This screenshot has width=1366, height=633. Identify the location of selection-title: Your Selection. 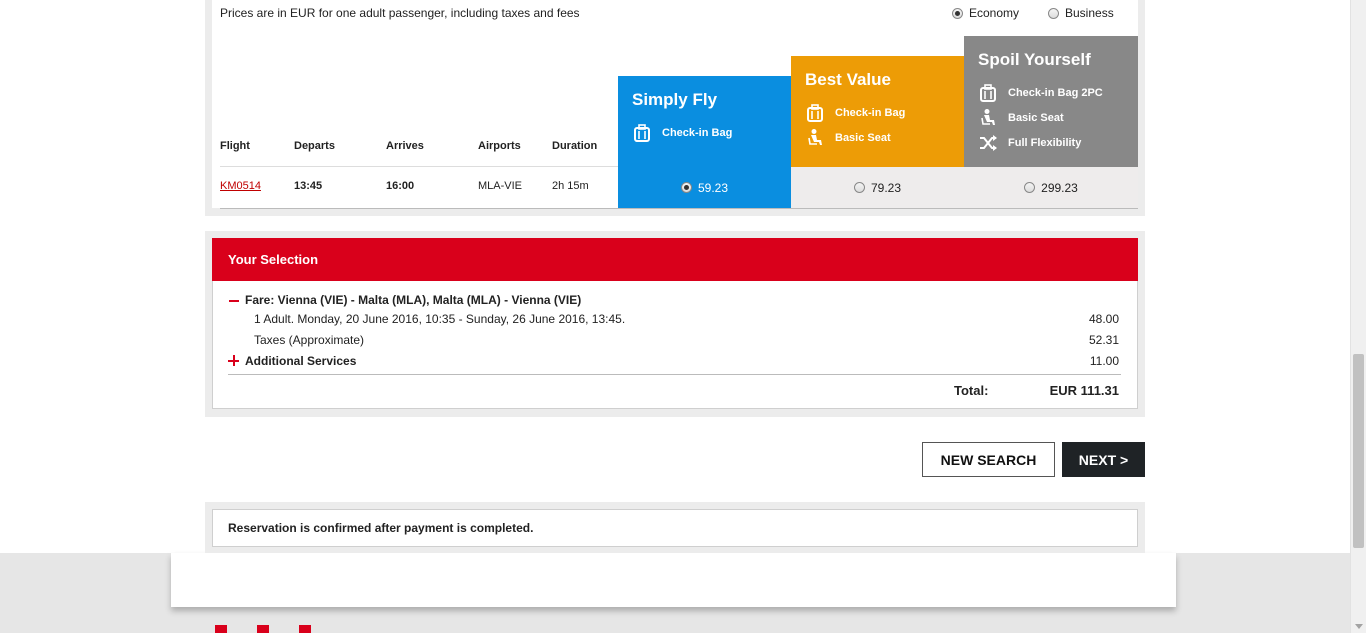
(675, 259).